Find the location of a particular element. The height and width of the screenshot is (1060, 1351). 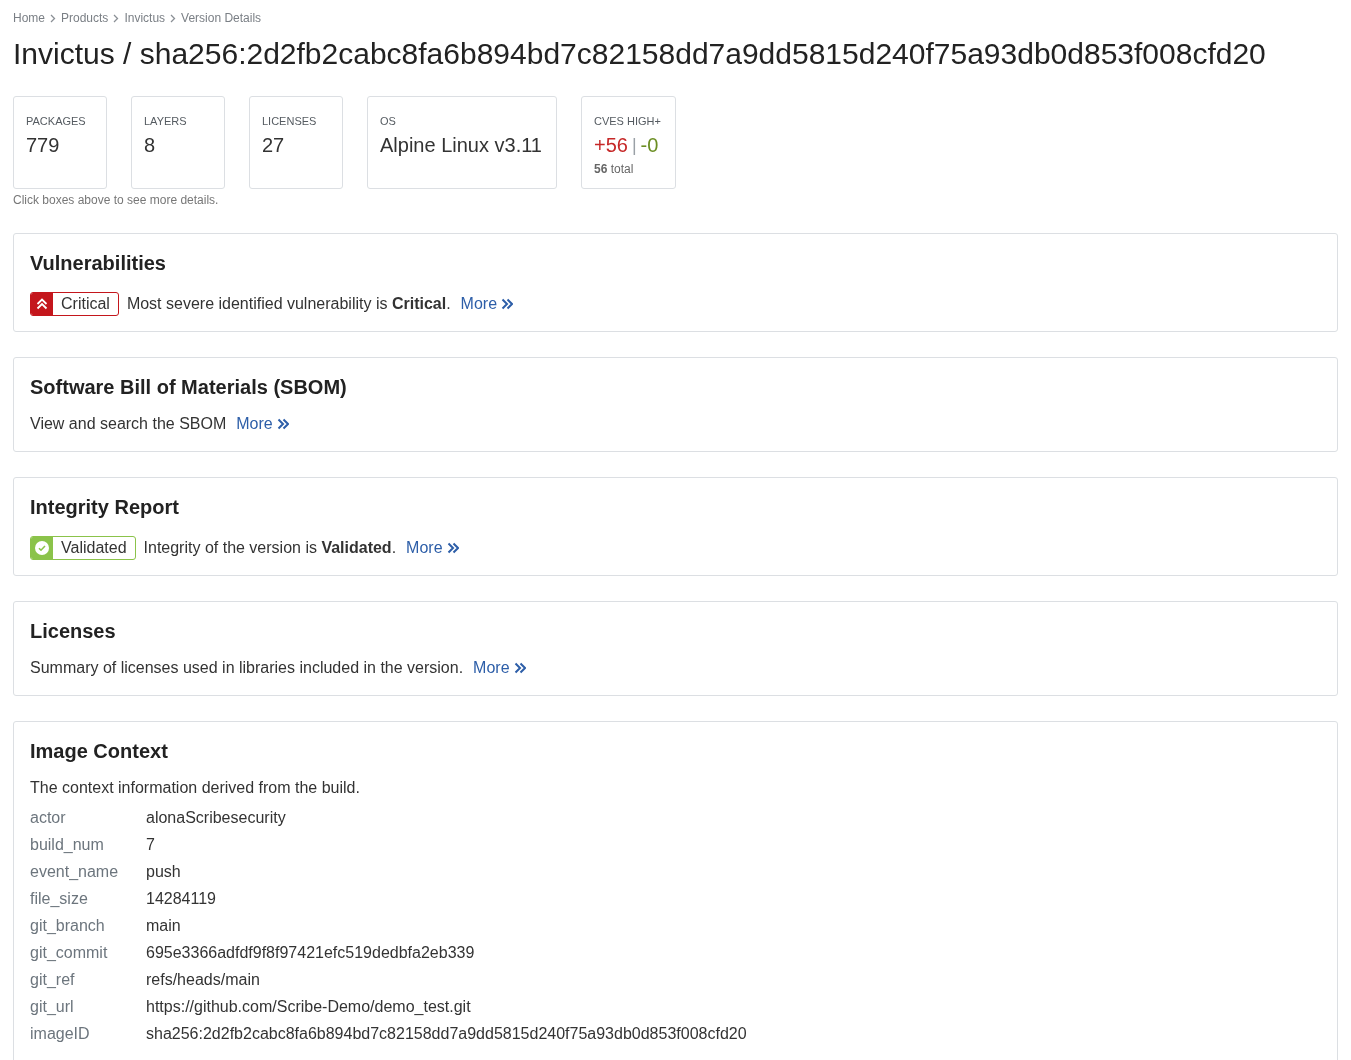

context-key: build_num is located at coordinates (88, 844).